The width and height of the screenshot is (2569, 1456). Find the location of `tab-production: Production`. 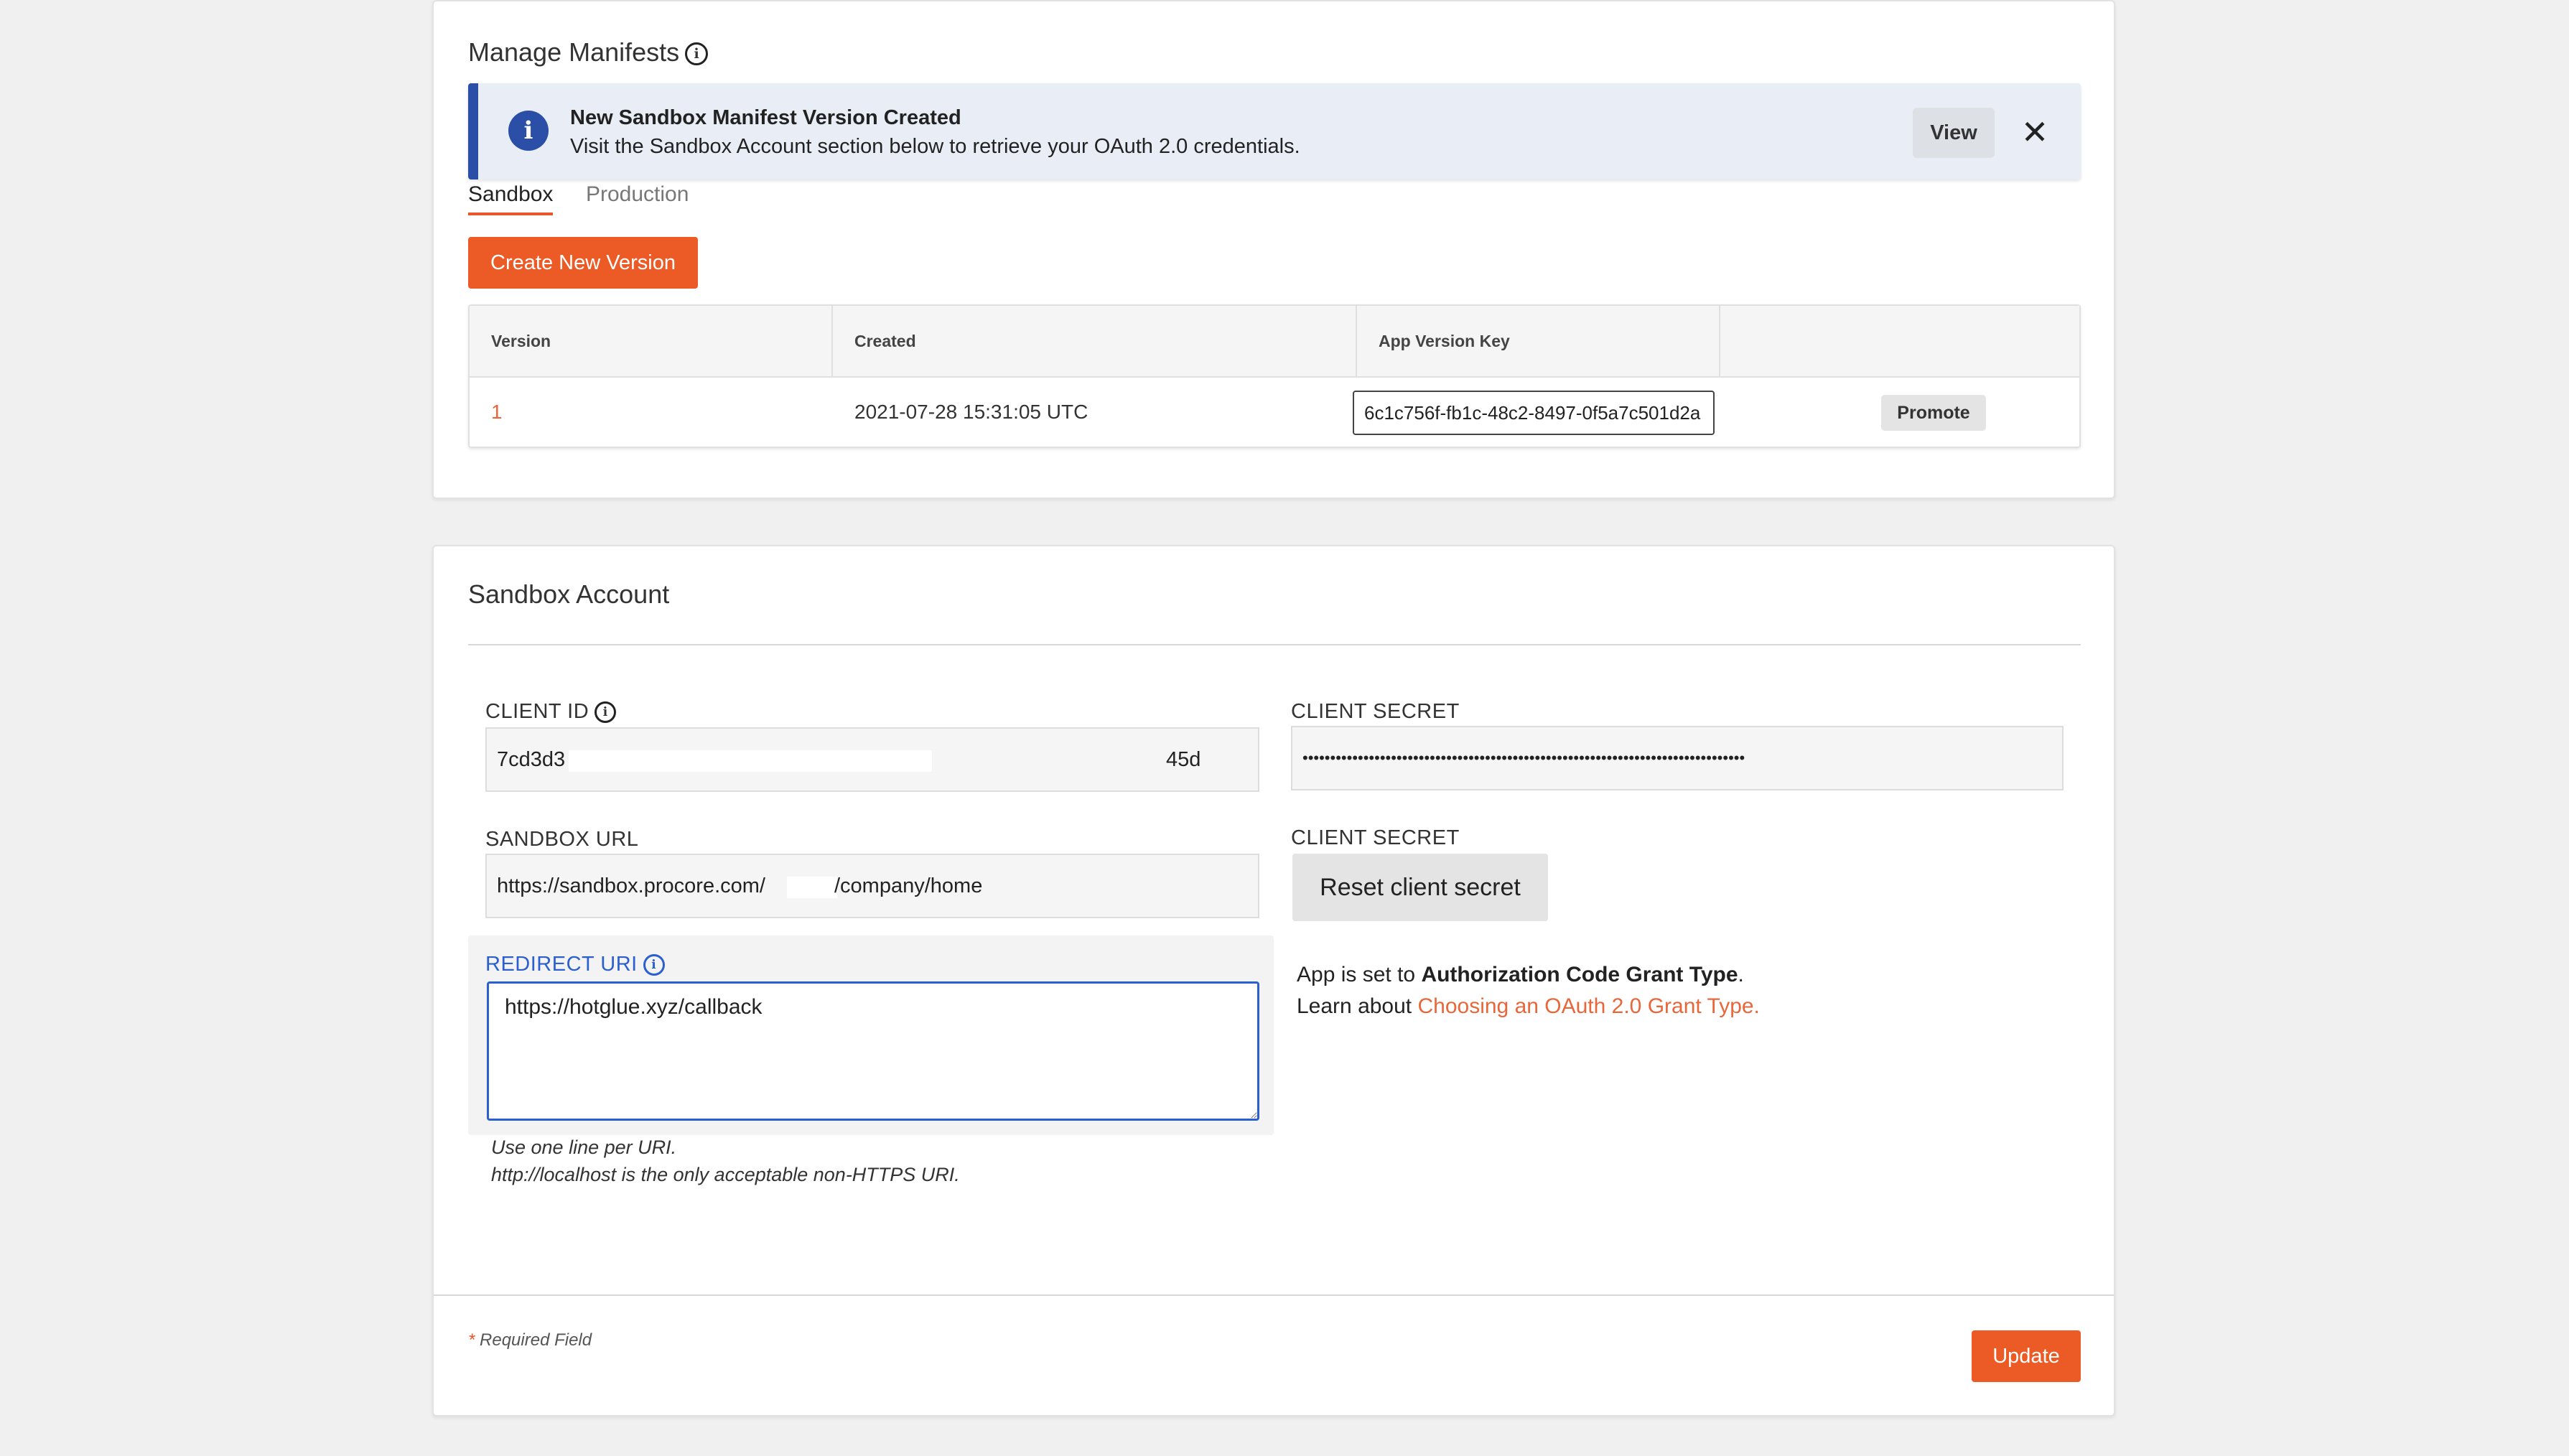

tab-production: Production is located at coordinates (637, 194).